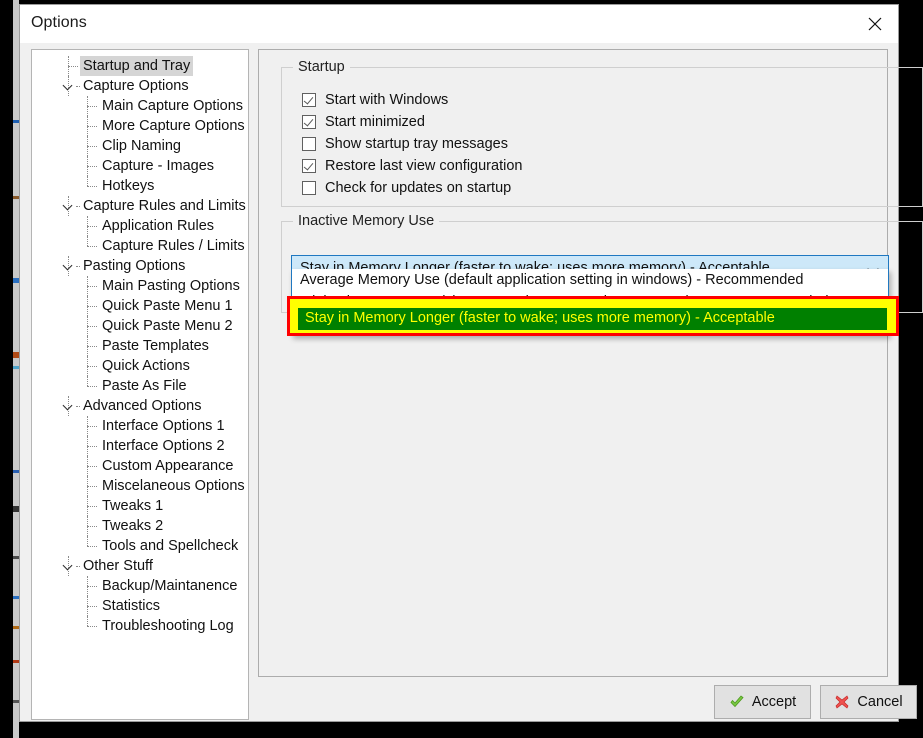  I want to click on checkbox-label: Start minimized, so click(375, 122).